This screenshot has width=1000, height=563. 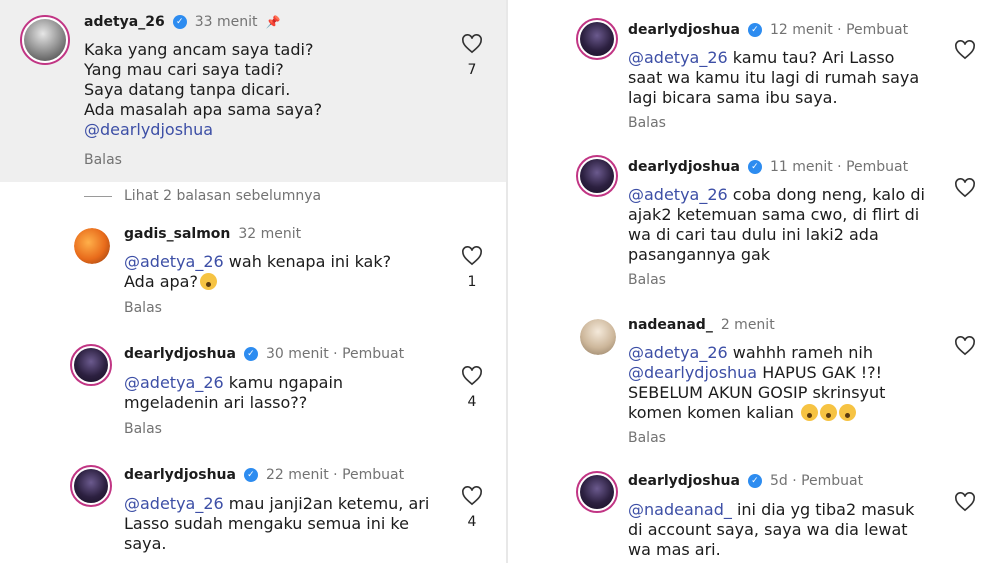 What do you see at coordinates (747, 325) in the screenshot?
I see `comment-time: 2 menit` at bounding box center [747, 325].